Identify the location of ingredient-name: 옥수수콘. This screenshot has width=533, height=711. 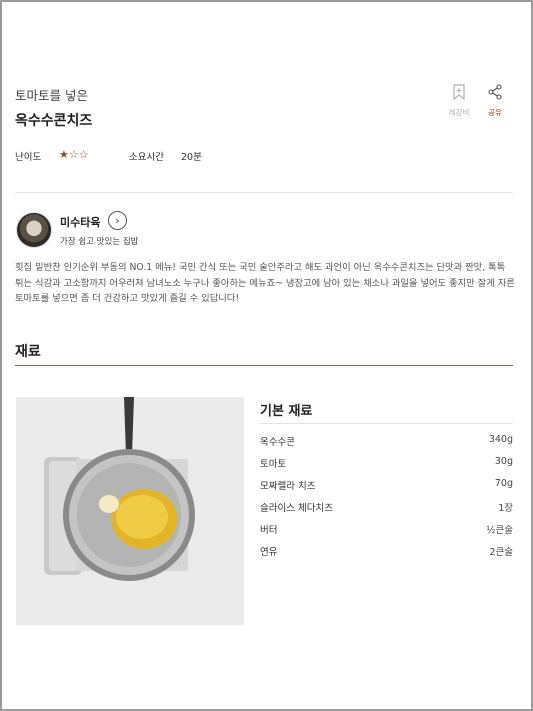
(277, 442).